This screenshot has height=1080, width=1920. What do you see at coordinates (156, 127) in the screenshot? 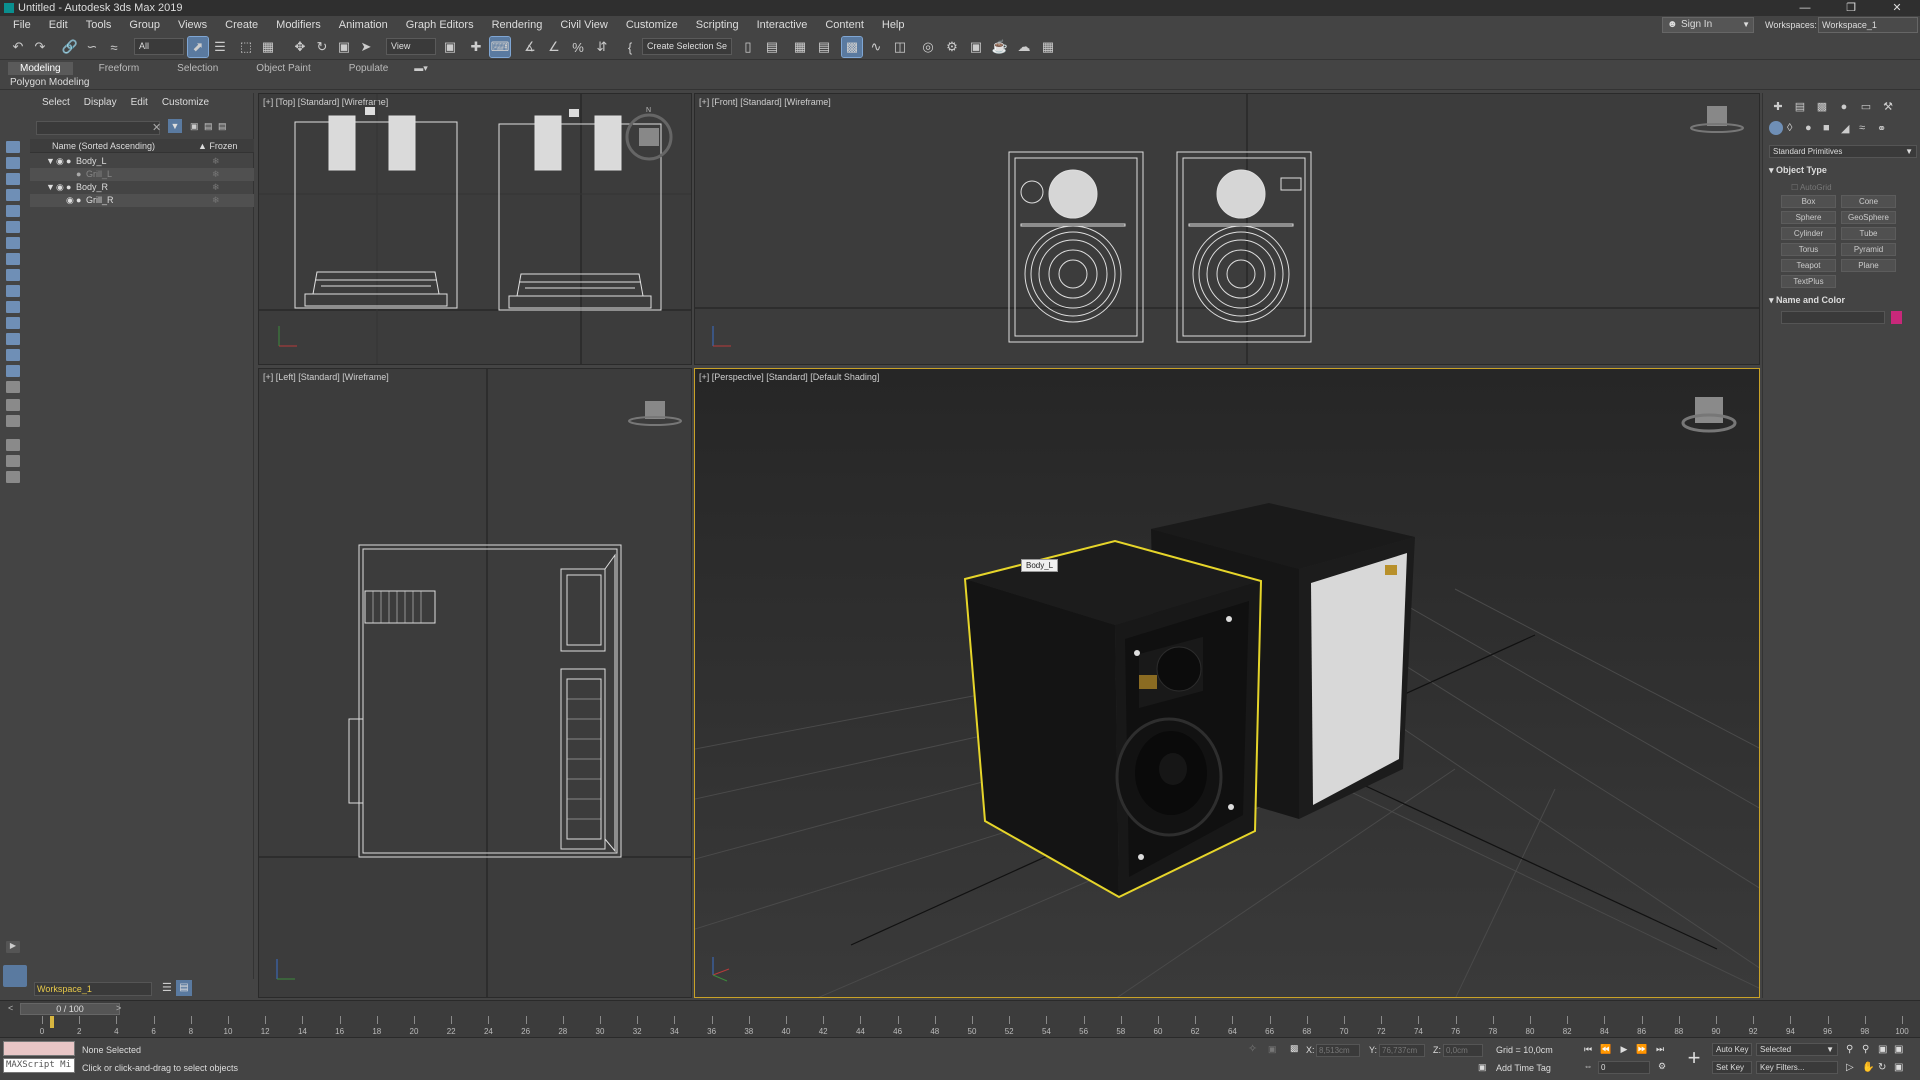
I see `clear-search-icon: ✕` at bounding box center [156, 127].